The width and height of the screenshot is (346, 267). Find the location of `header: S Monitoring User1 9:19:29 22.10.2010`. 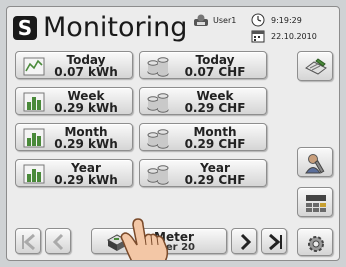

header: S Monitoring User1 9:19:29 22.10.2010 is located at coordinates (174, 29).